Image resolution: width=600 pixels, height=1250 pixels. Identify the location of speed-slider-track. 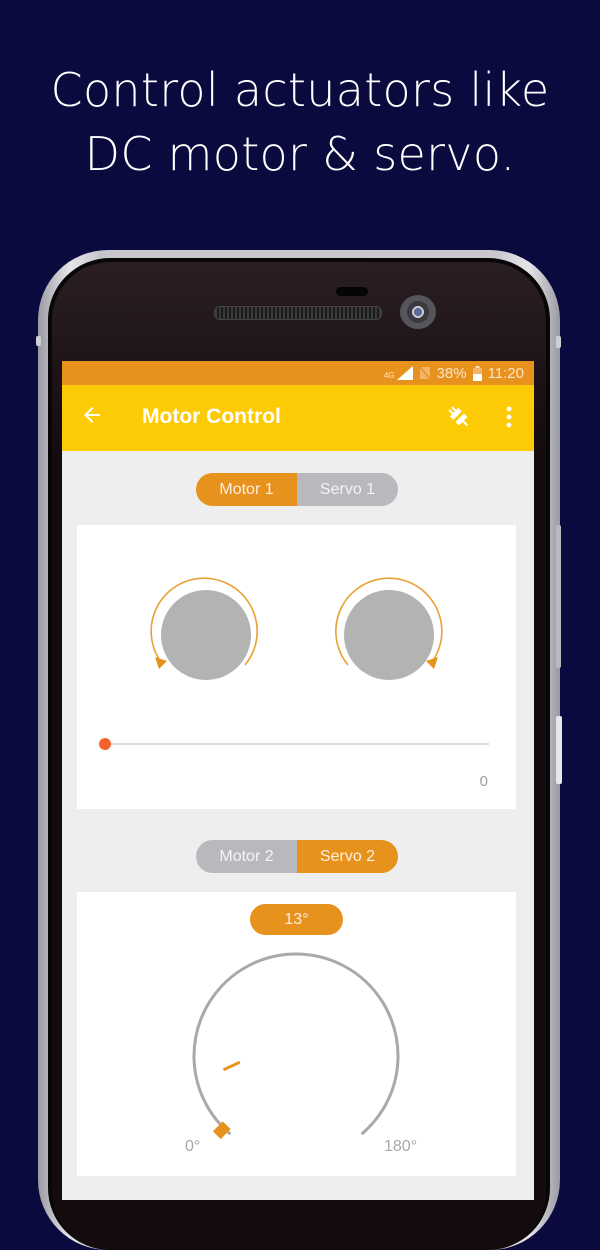
(297, 744).